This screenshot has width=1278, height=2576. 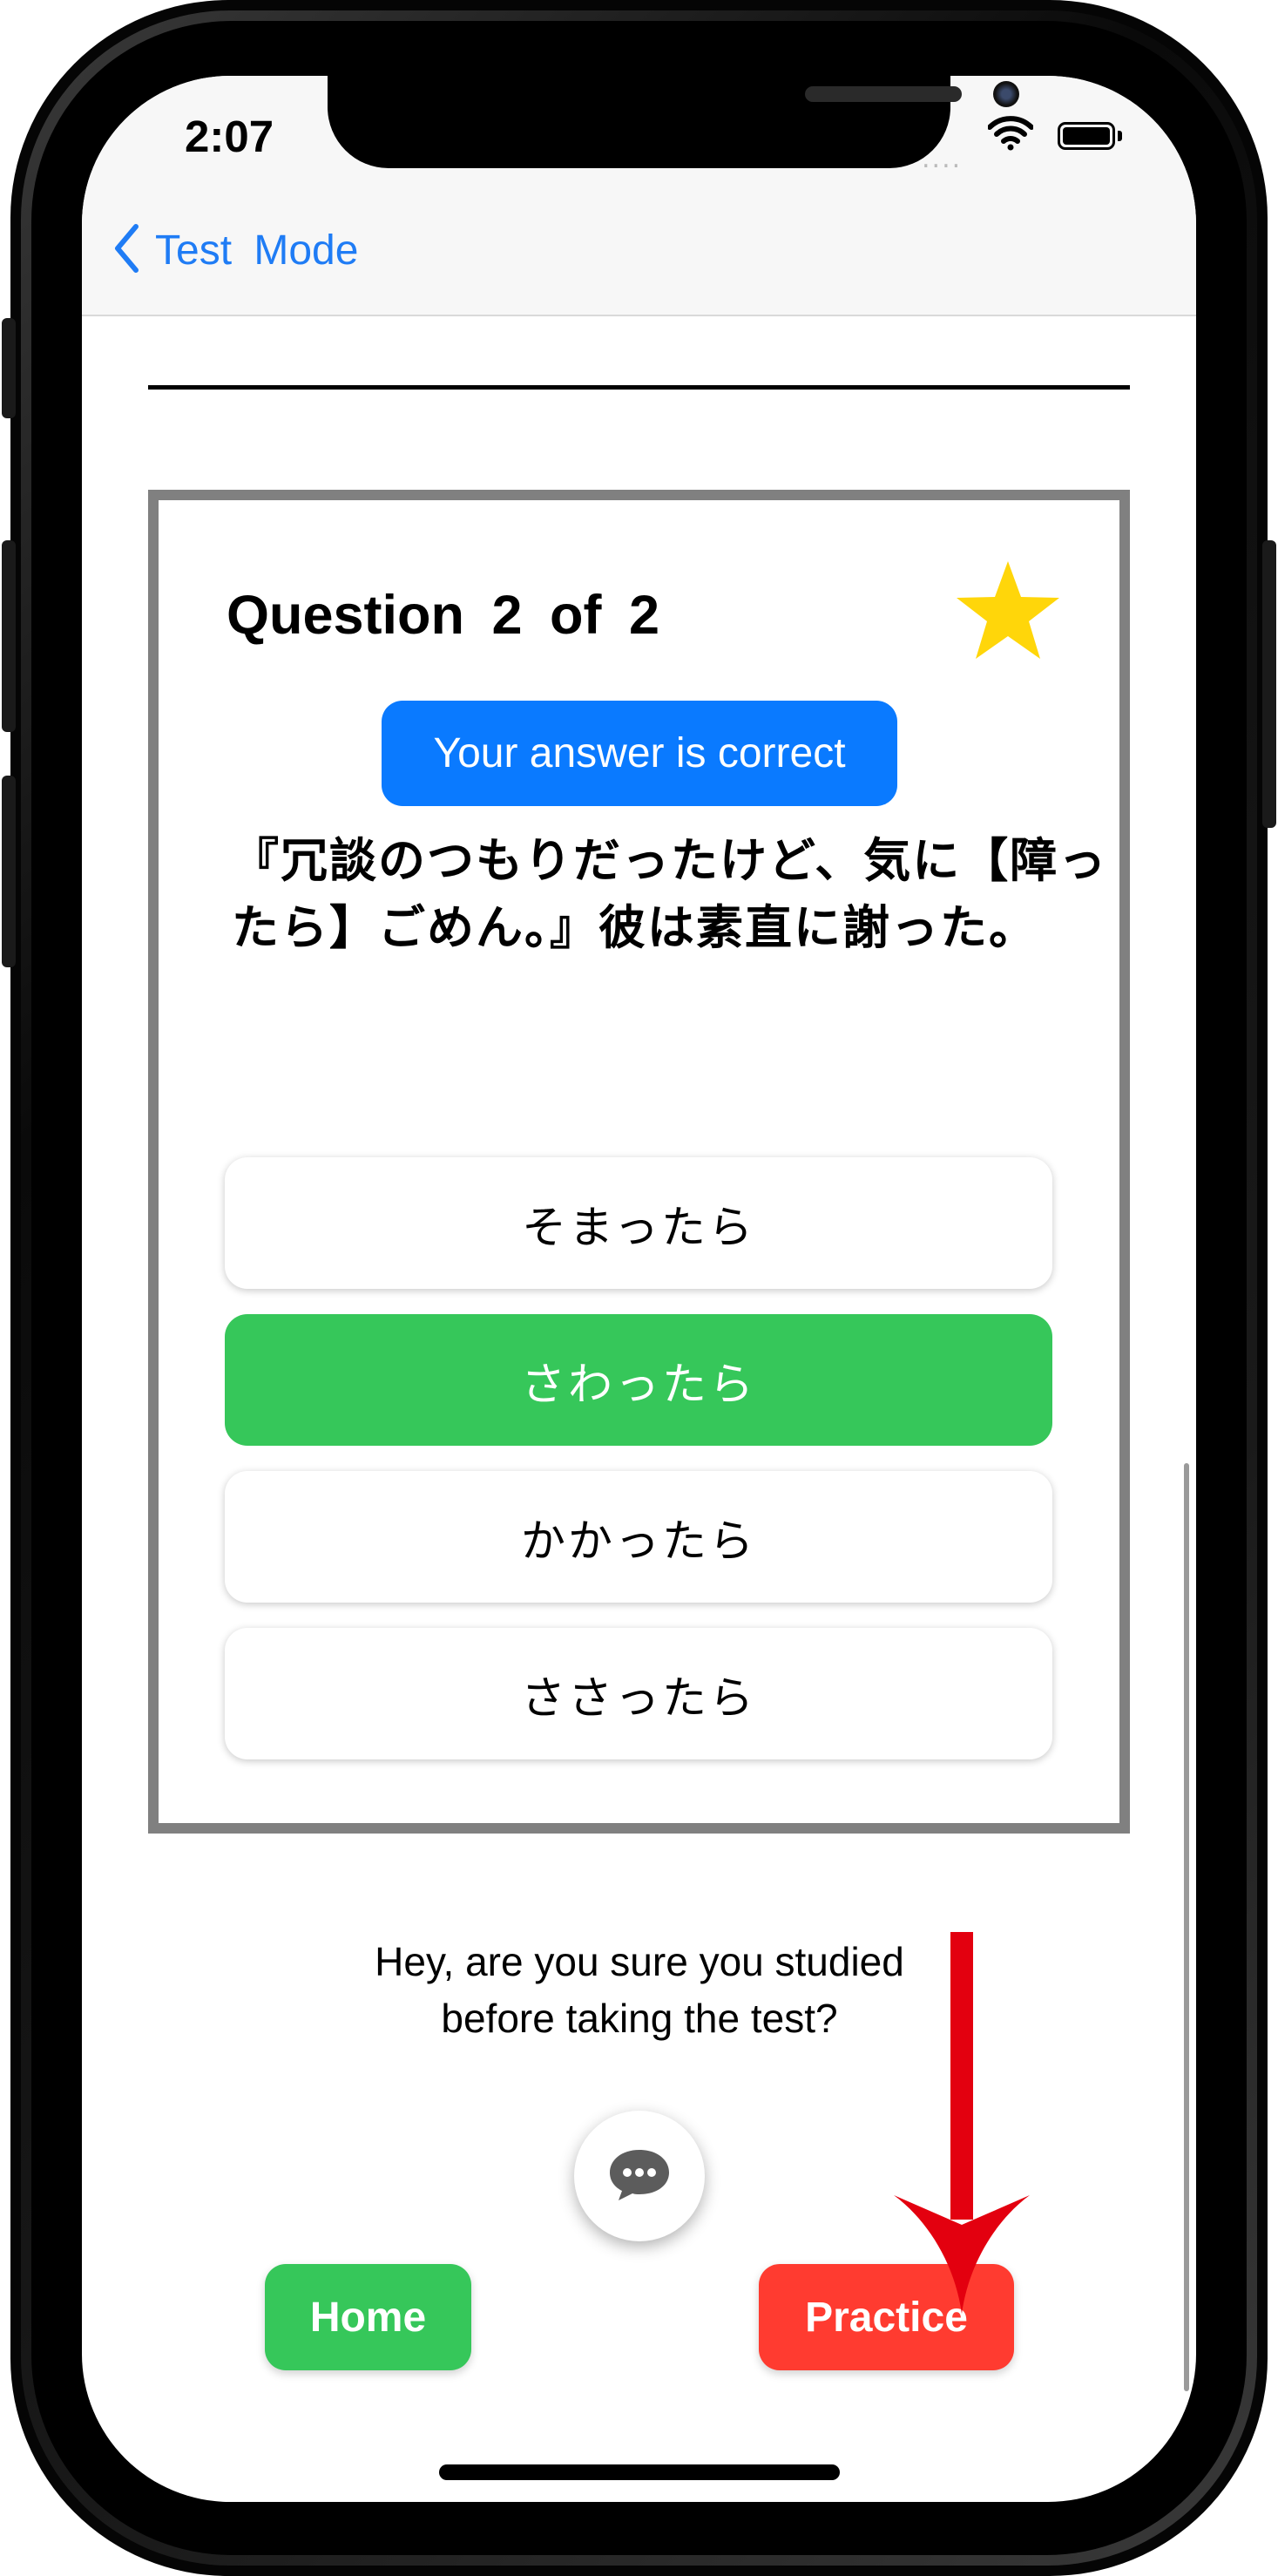 I want to click on chat-bubble-icon, so click(x=639, y=2176).